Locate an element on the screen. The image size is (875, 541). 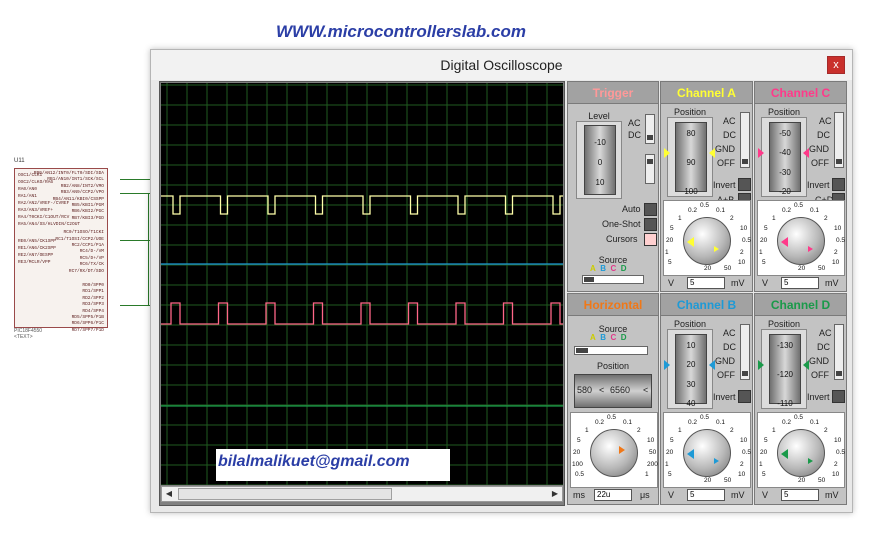
trigger-drum-v0: -10 is located at coordinates (600, 142).